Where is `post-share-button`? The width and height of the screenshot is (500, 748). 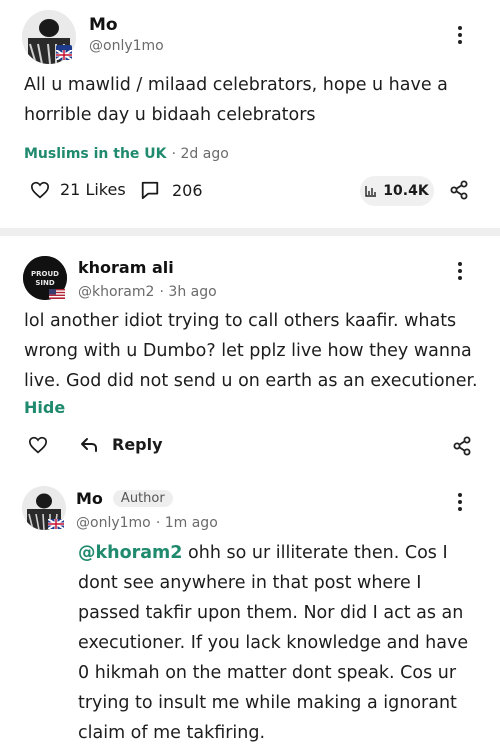 post-share-button is located at coordinates (459, 192).